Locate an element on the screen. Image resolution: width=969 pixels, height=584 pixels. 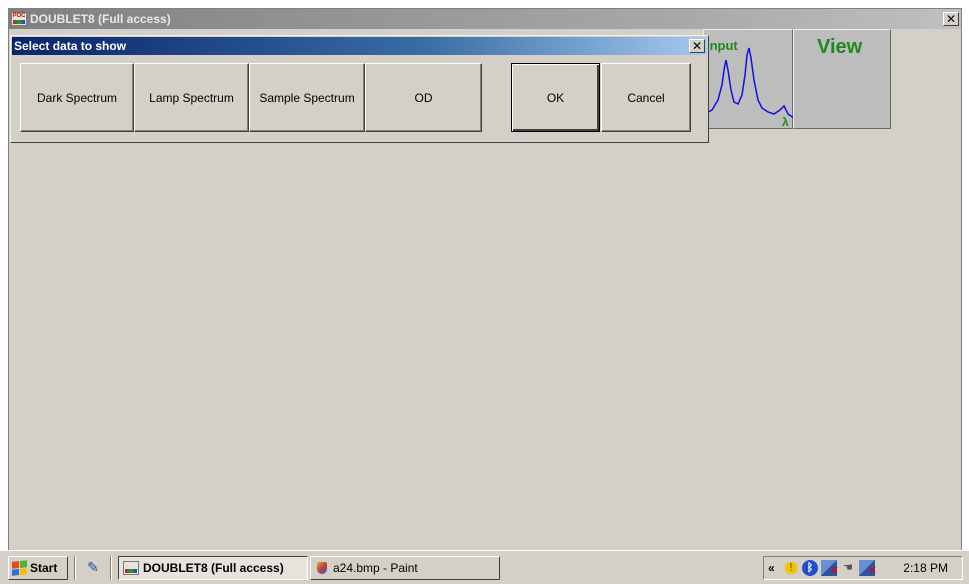
tray-expand-chevron-icon: « is located at coordinates (774, 568).